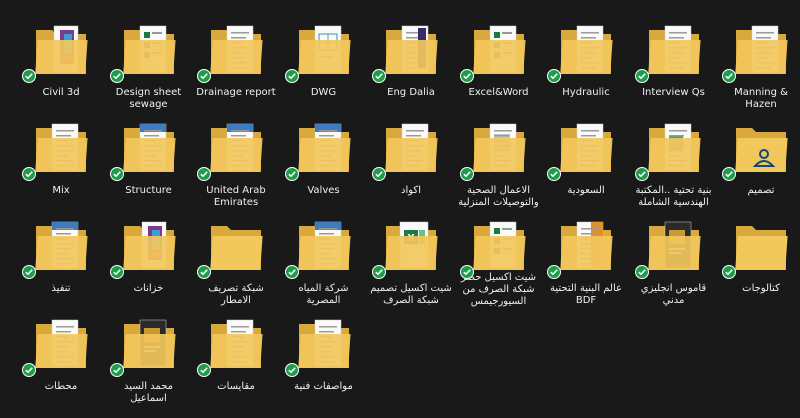  What do you see at coordinates (673, 92) in the screenshot?
I see `folder-label: Interview Qs` at bounding box center [673, 92].